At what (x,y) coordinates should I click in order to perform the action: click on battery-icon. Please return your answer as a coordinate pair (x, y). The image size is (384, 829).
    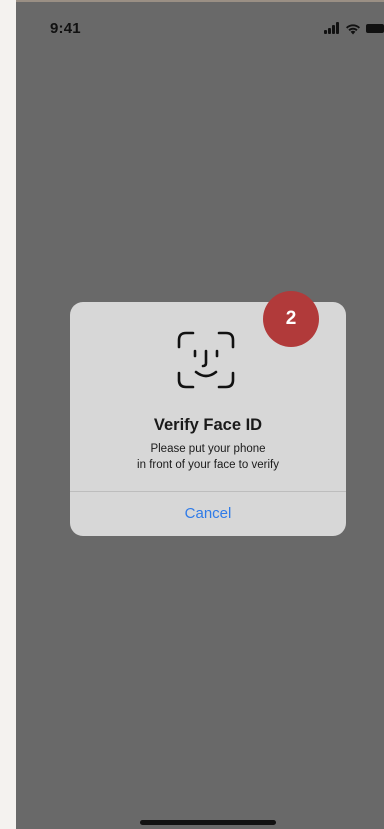
    Looking at the image, I should click on (375, 28).